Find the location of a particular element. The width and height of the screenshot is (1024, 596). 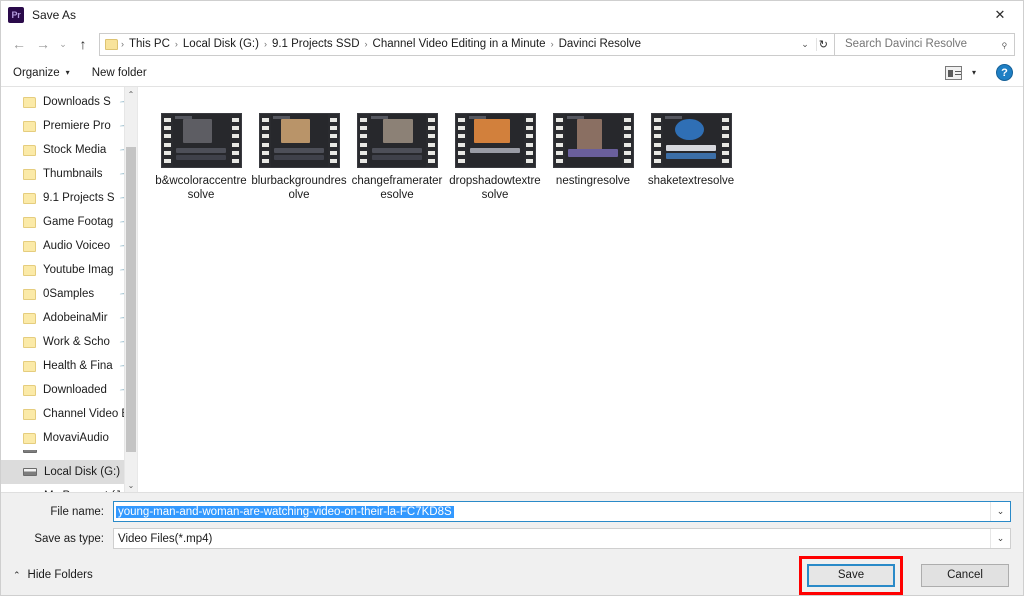

help-button: ? is located at coordinates (1004, 72).